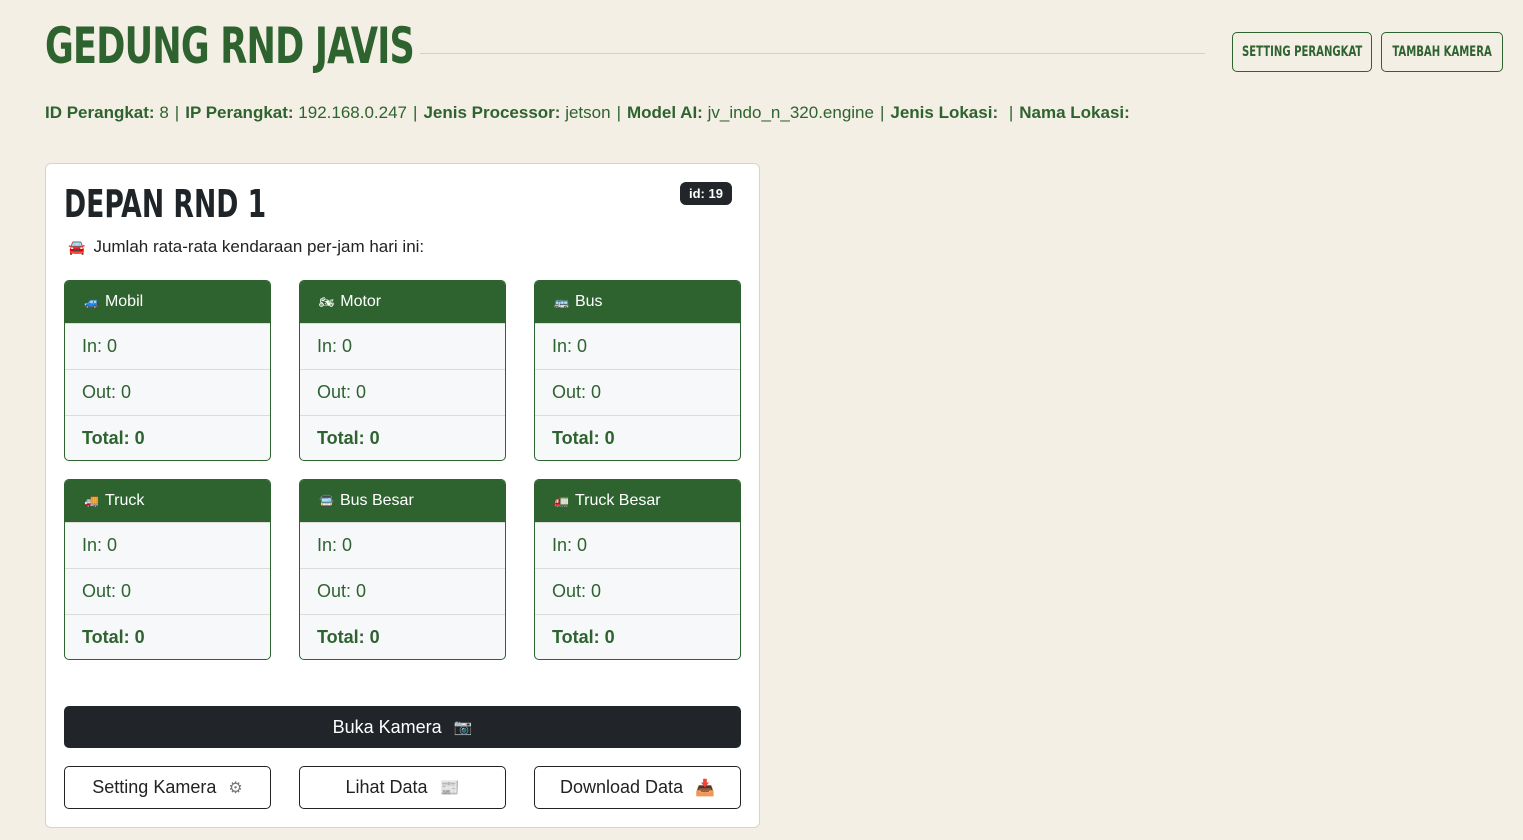 This screenshot has width=1523, height=840. Describe the element at coordinates (91, 302) in the screenshot. I see `car-icon: 🚙` at that location.